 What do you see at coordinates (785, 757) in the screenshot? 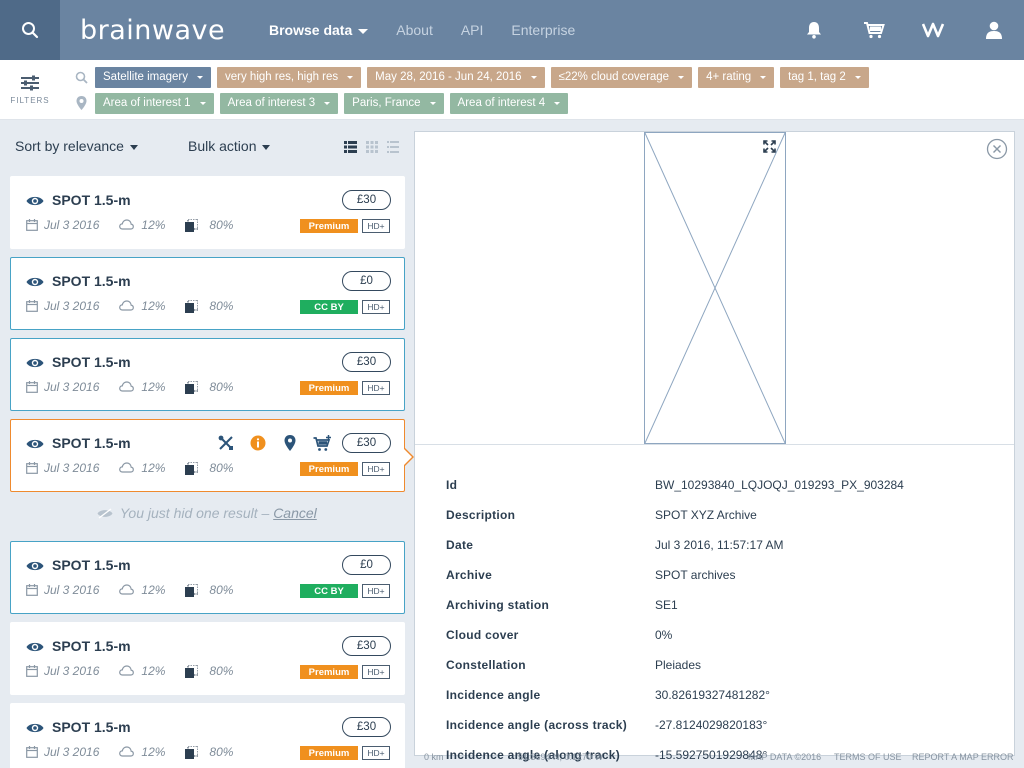
I see `map-data-credit: MAP DATA ©2016` at bounding box center [785, 757].